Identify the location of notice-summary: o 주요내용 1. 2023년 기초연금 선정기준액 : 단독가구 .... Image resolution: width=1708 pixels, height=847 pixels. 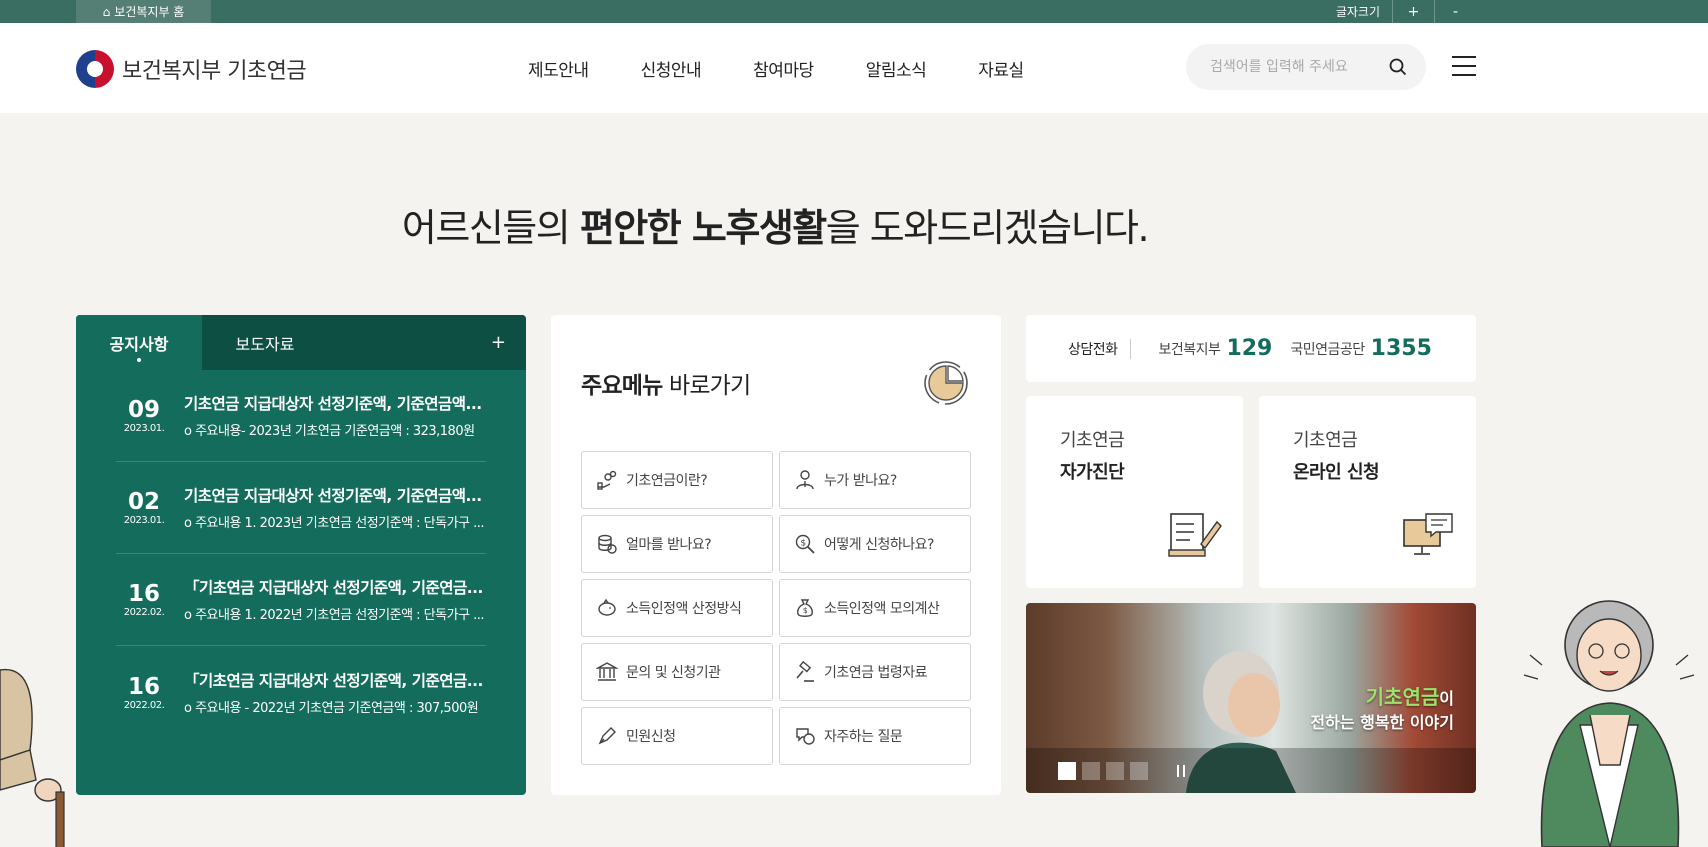
(334, 523).